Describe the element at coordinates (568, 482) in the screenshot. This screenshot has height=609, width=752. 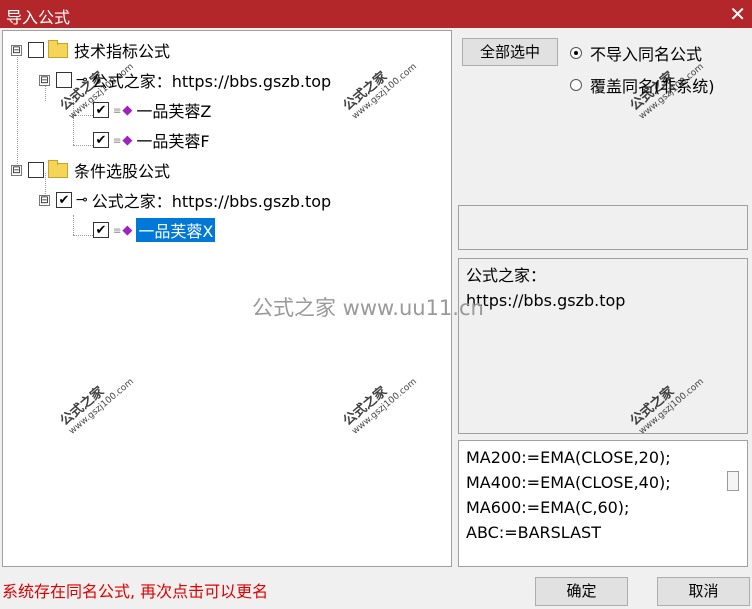
I see `code-line: MA400:=EMA(CLOSE,40);` at that location.